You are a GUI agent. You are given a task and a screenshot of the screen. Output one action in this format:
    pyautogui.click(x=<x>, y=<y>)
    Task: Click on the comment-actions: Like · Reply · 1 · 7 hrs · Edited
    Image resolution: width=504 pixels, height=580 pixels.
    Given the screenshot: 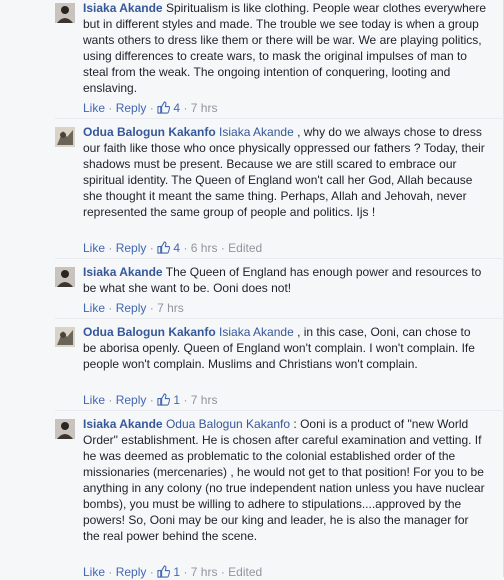 What is the action you would take?
    pyautogui.click(x=172, y=572)
    